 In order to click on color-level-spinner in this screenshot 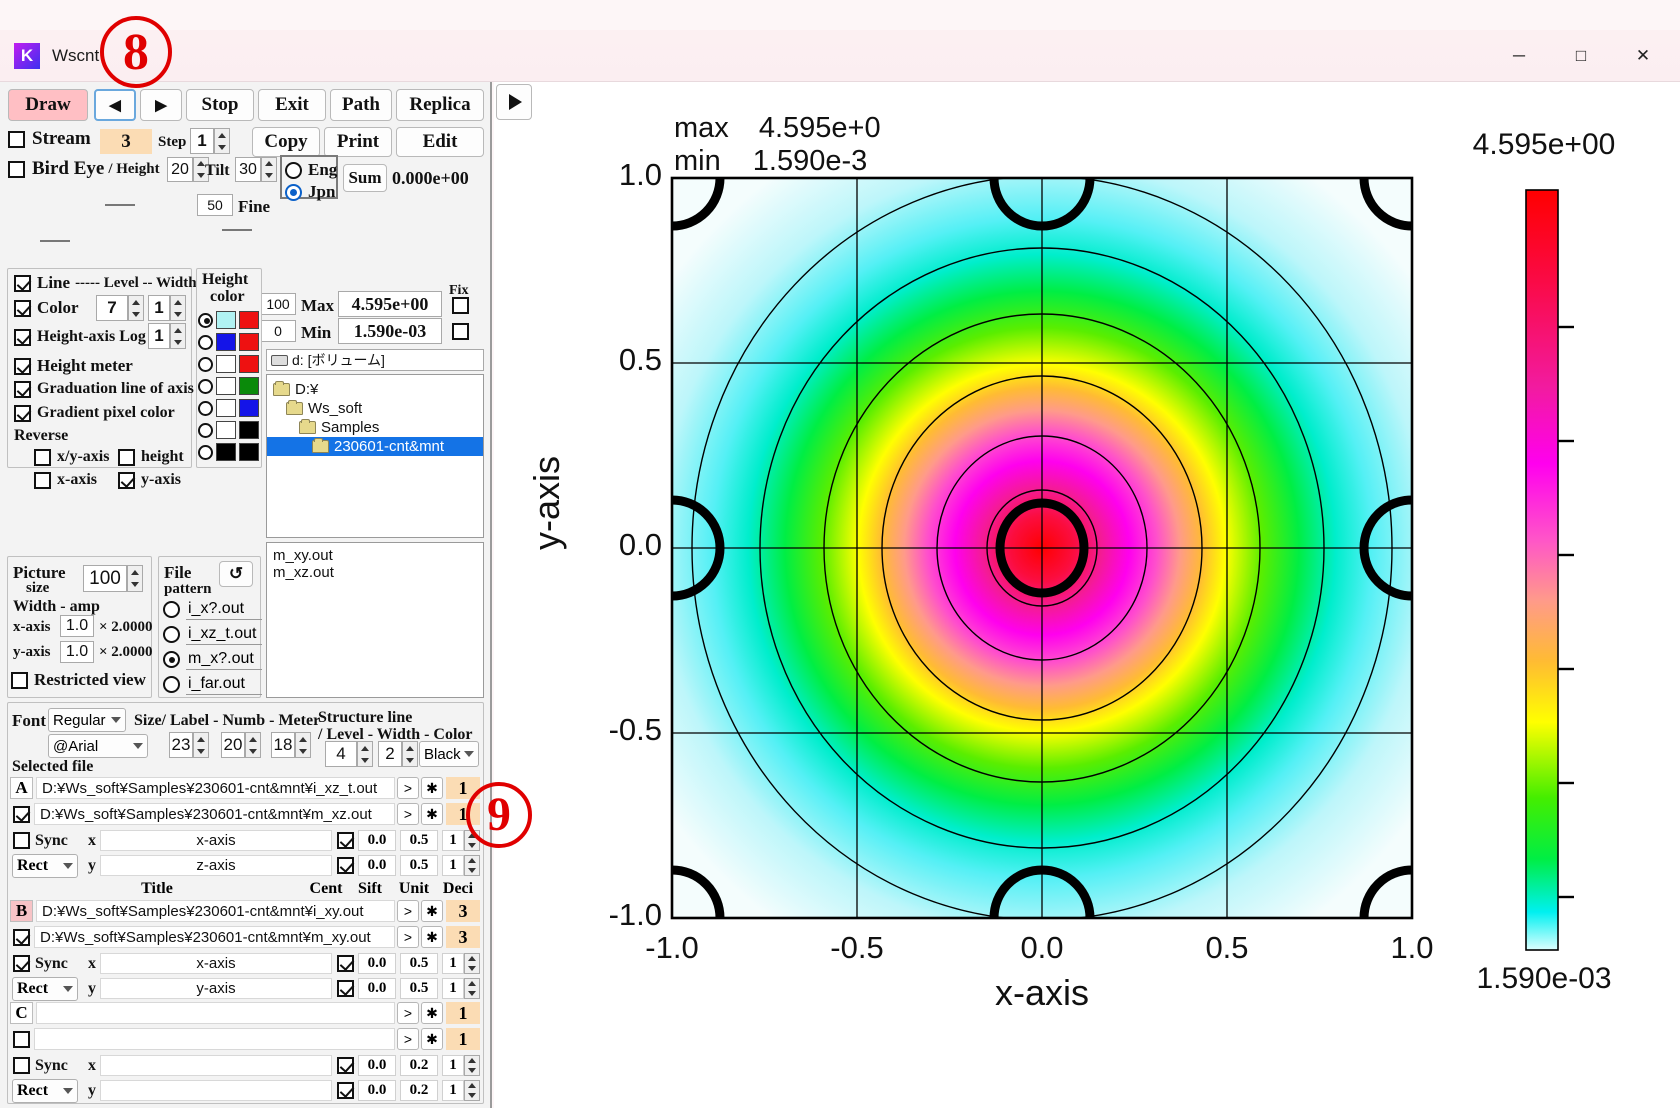, I will do `click(136, 308)`.